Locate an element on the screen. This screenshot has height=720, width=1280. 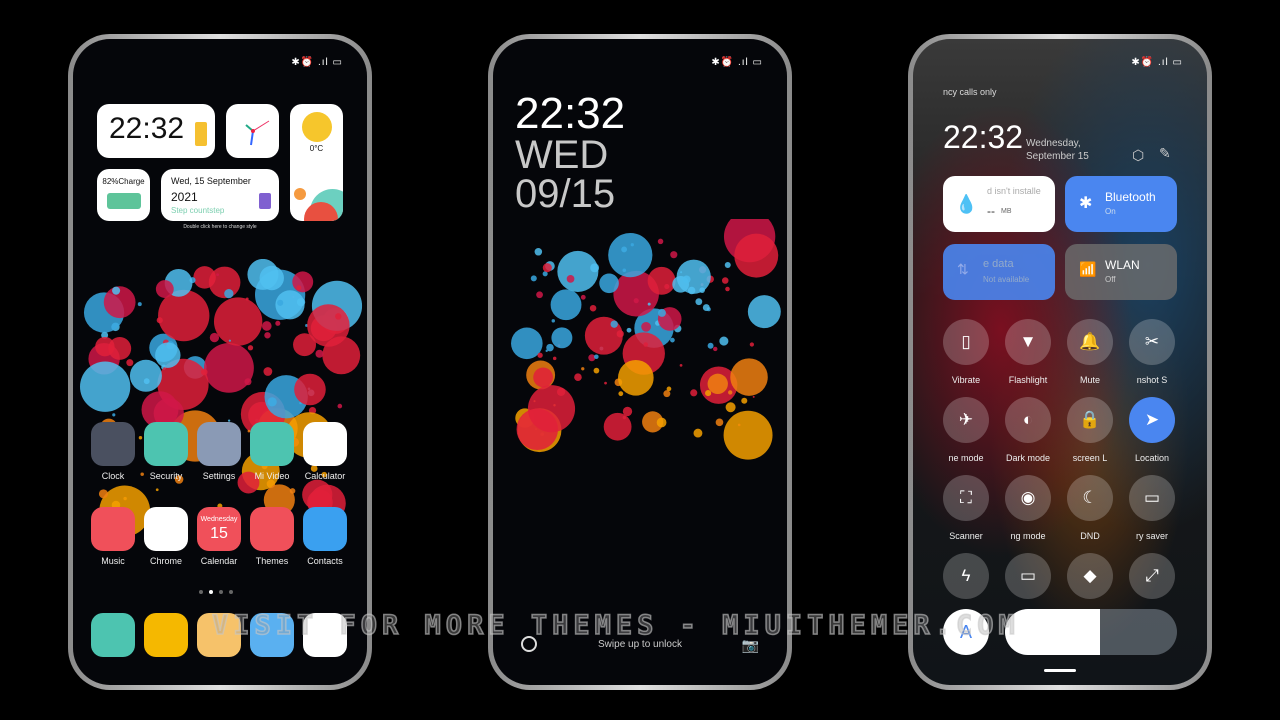
brightness-slider is located at coordinates (1091, 632).